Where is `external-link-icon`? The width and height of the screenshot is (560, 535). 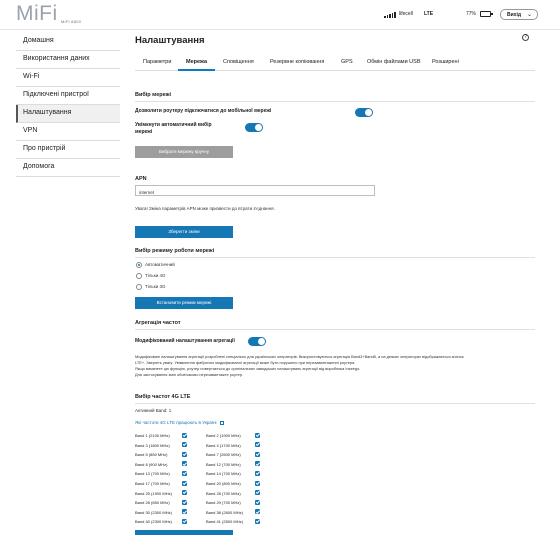
external-link-icon is located at coordinates (221, 422).